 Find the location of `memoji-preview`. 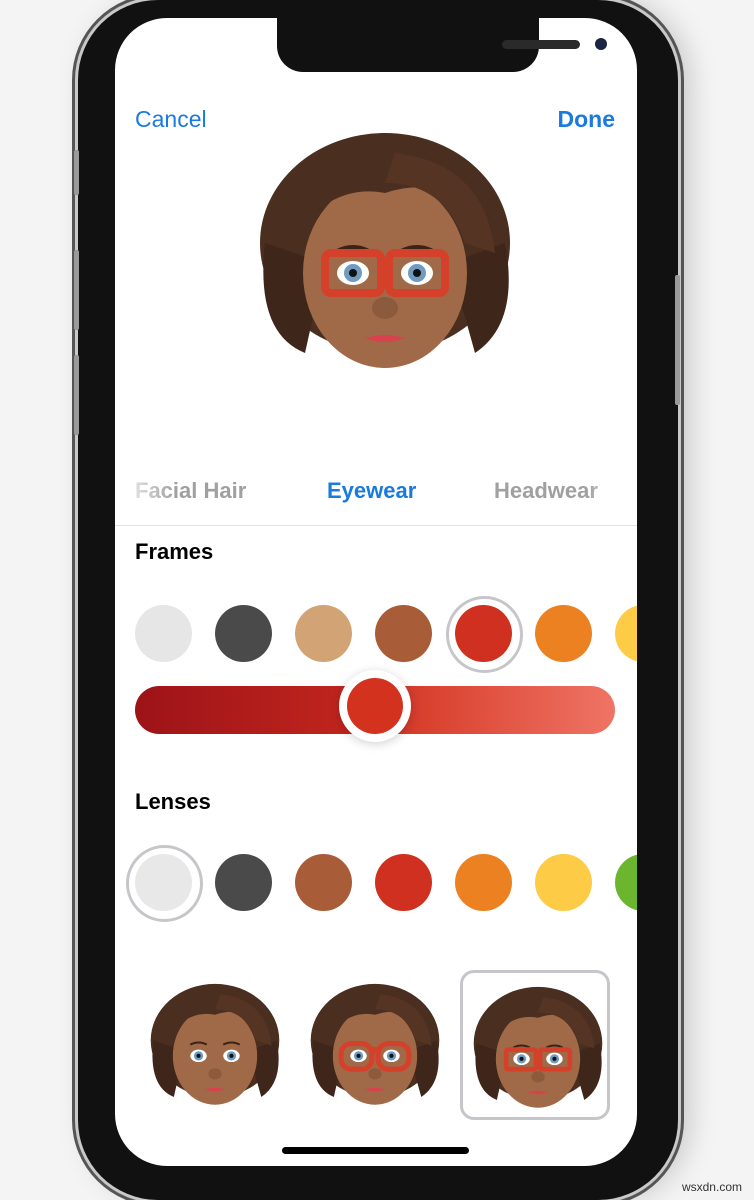

memoji-preview is located at coordinates (385, 248).